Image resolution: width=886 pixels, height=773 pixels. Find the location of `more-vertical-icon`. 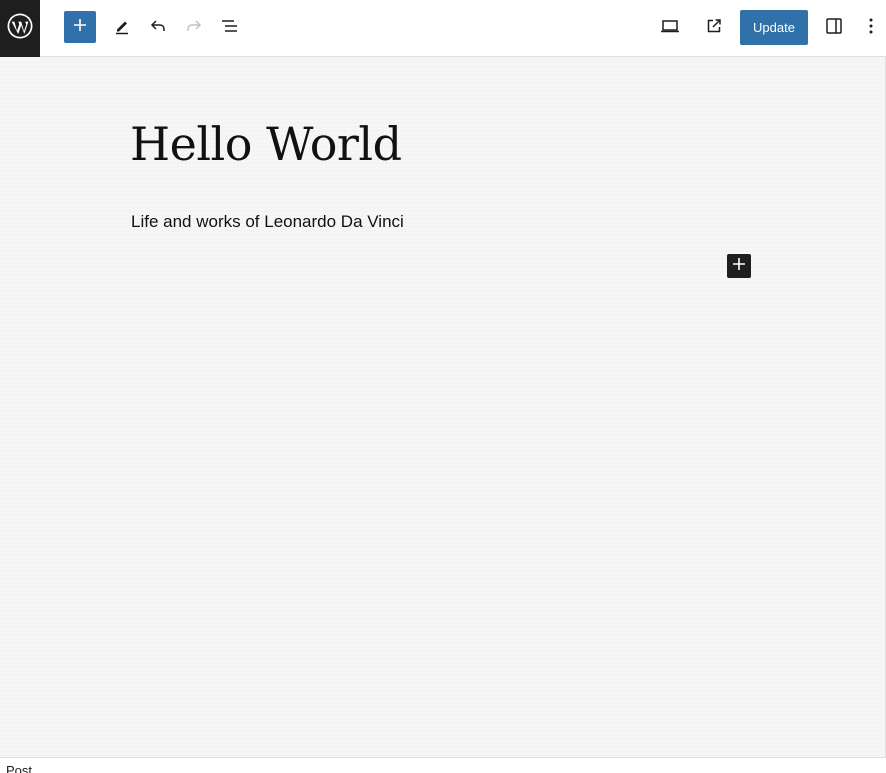

more-vertical-icon is located at coordinates (871, 28).